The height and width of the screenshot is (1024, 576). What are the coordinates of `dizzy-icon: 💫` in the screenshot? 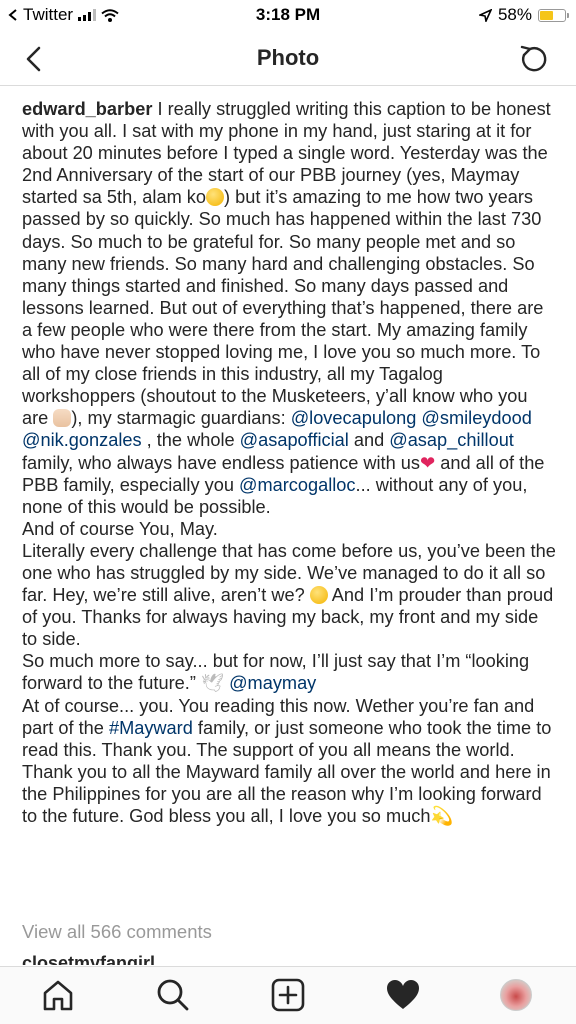 It's located at (442, 816).